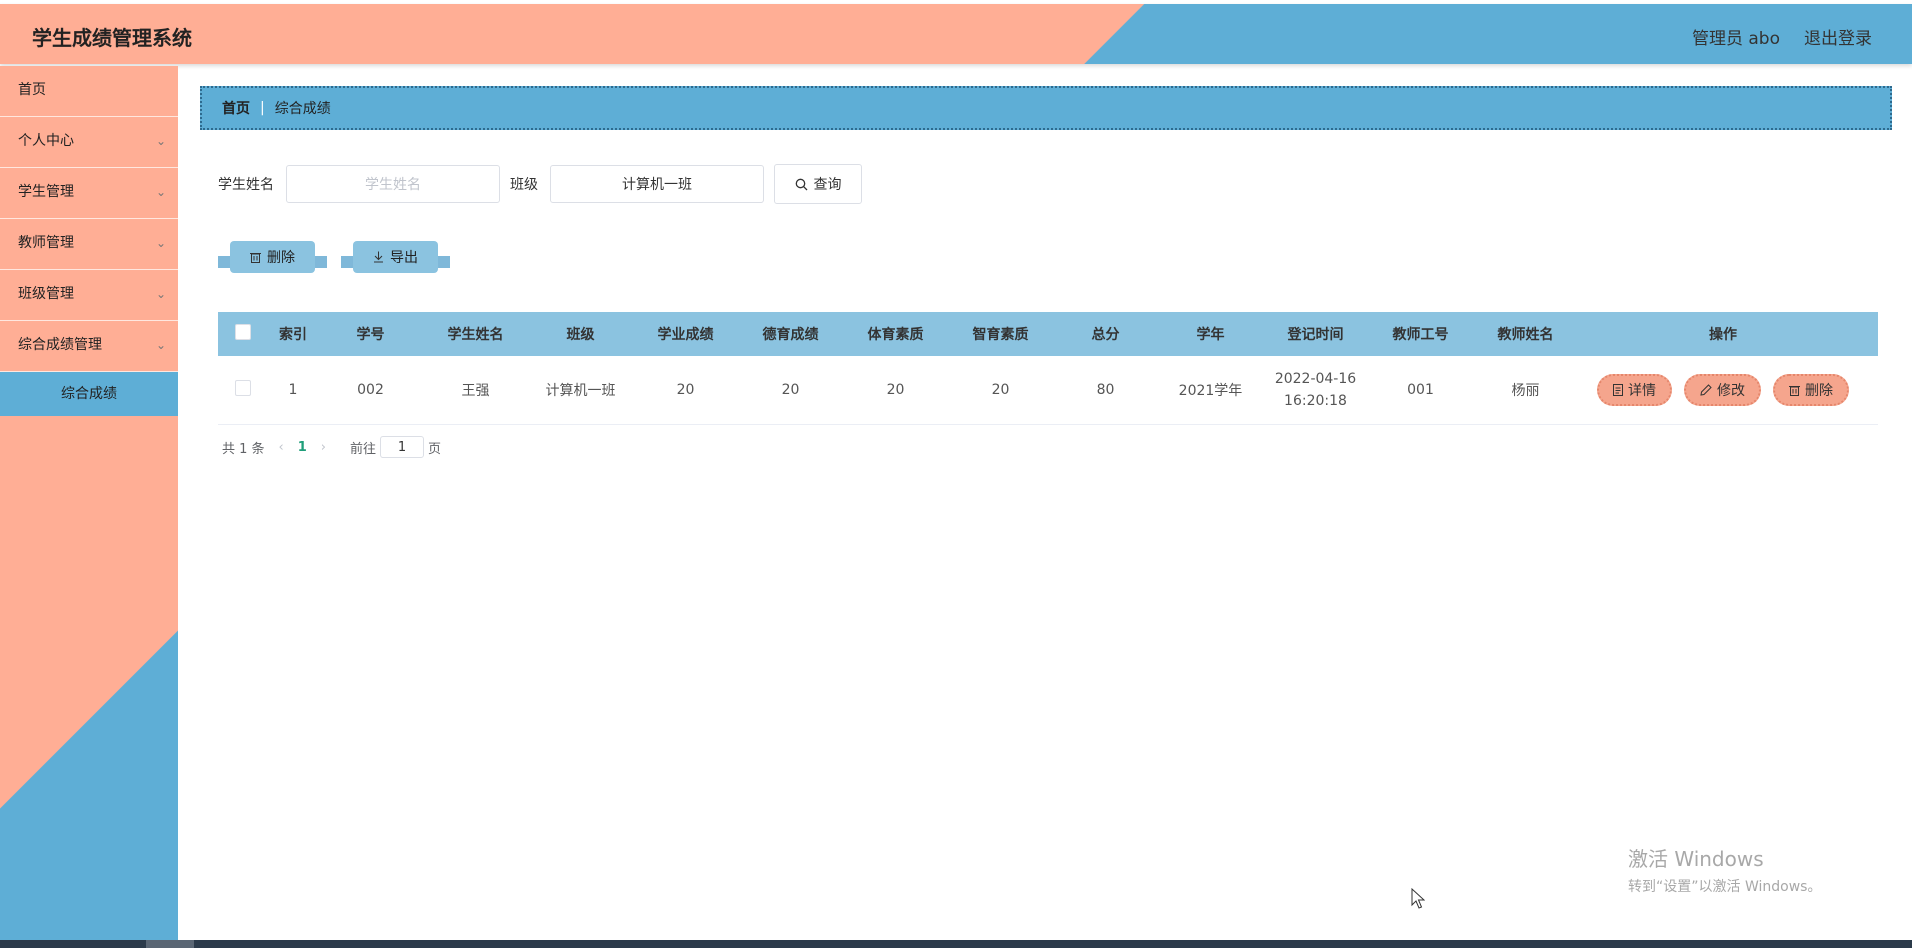 The height and width of the screenshot is (948, 1912). Describe the element at coordinates (827, 185) in the screenshot. I see `query-button-label: 查询` at that location.